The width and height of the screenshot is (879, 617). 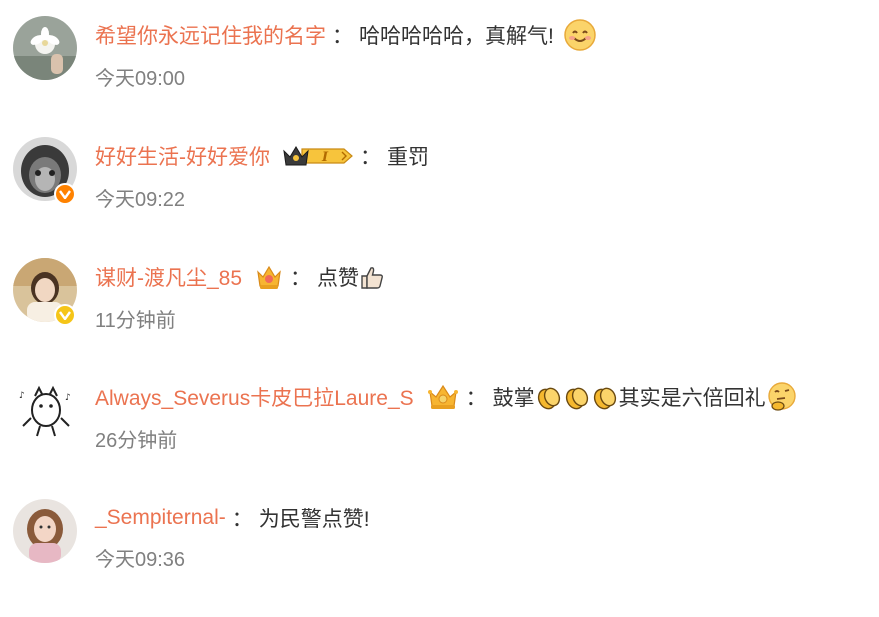 What do you see at coordinates (210, 35) in the screenshot?
I see `username-link: 希望你永远记住我的名字` at bounding box center [210, 35].